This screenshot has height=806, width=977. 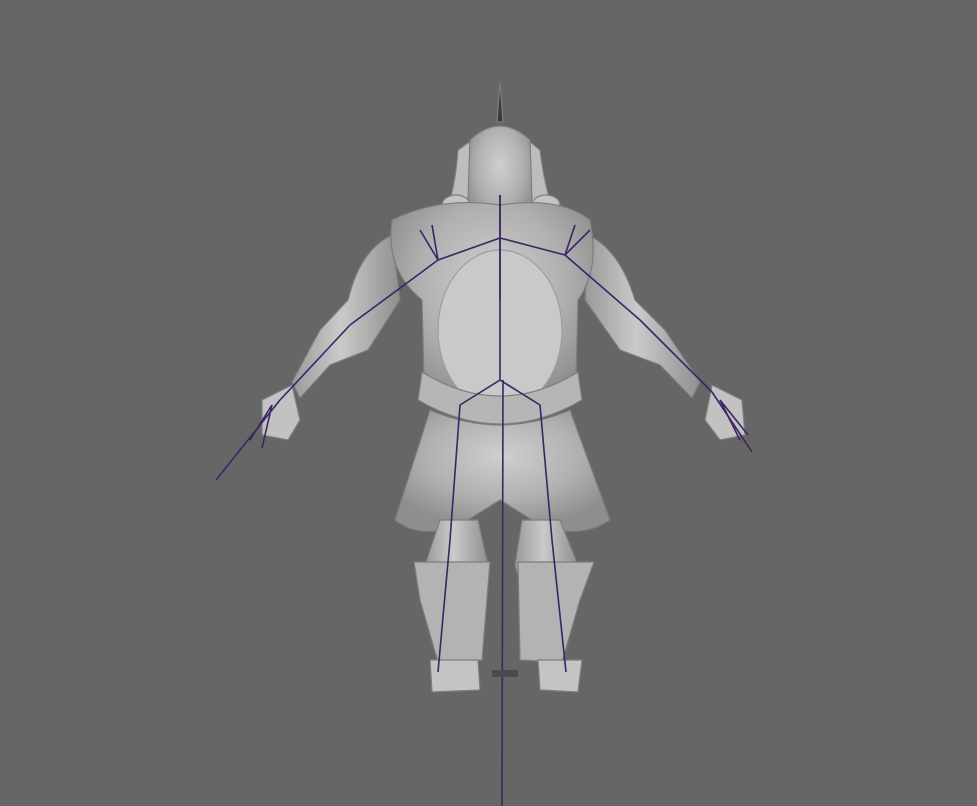 What do you see at coordinates (505, 673) in the screenshot?
I see `pivot-marker` at bounding box center [505, 673].